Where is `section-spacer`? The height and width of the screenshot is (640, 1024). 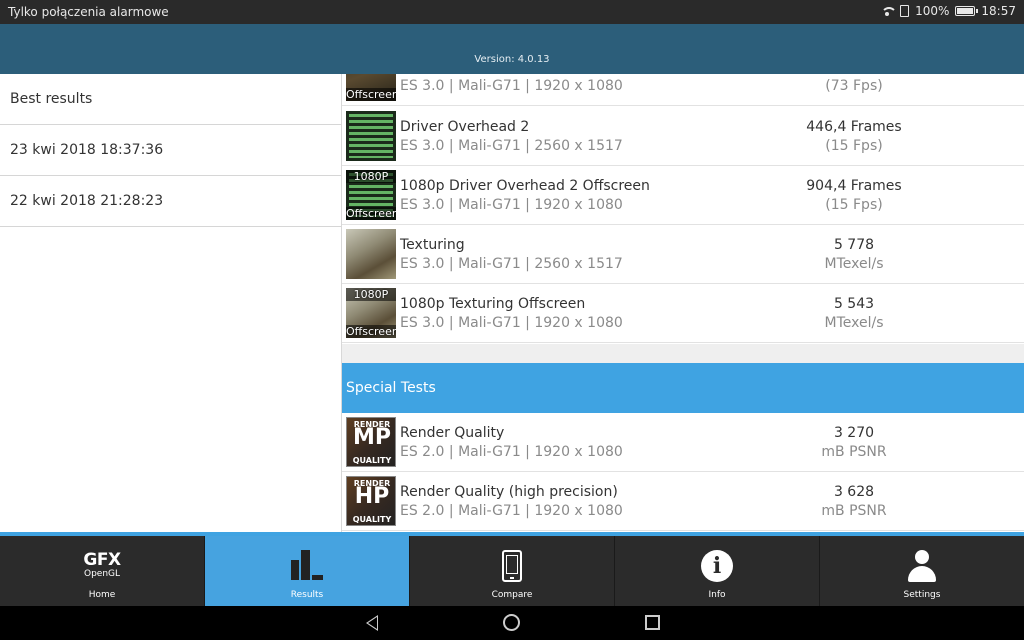 section-spacer is located at coordinates (683, 353).